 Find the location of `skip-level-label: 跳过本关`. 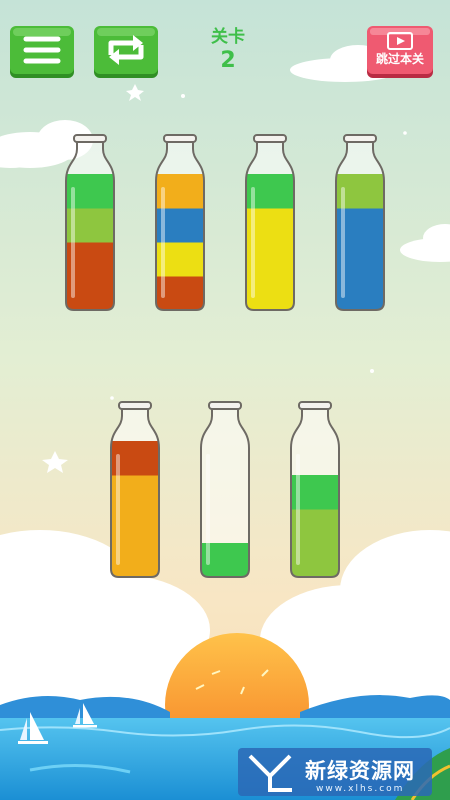

skip-level-label: 跳过本关 is located at coordinates (399, 59).